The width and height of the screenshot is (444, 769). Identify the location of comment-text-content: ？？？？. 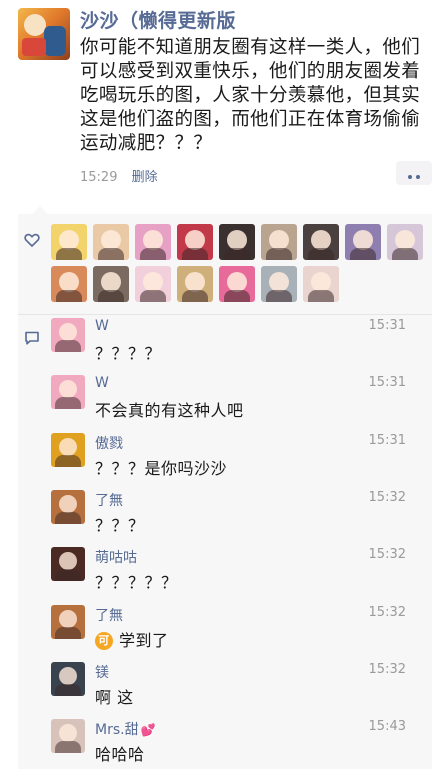
(128, 353).